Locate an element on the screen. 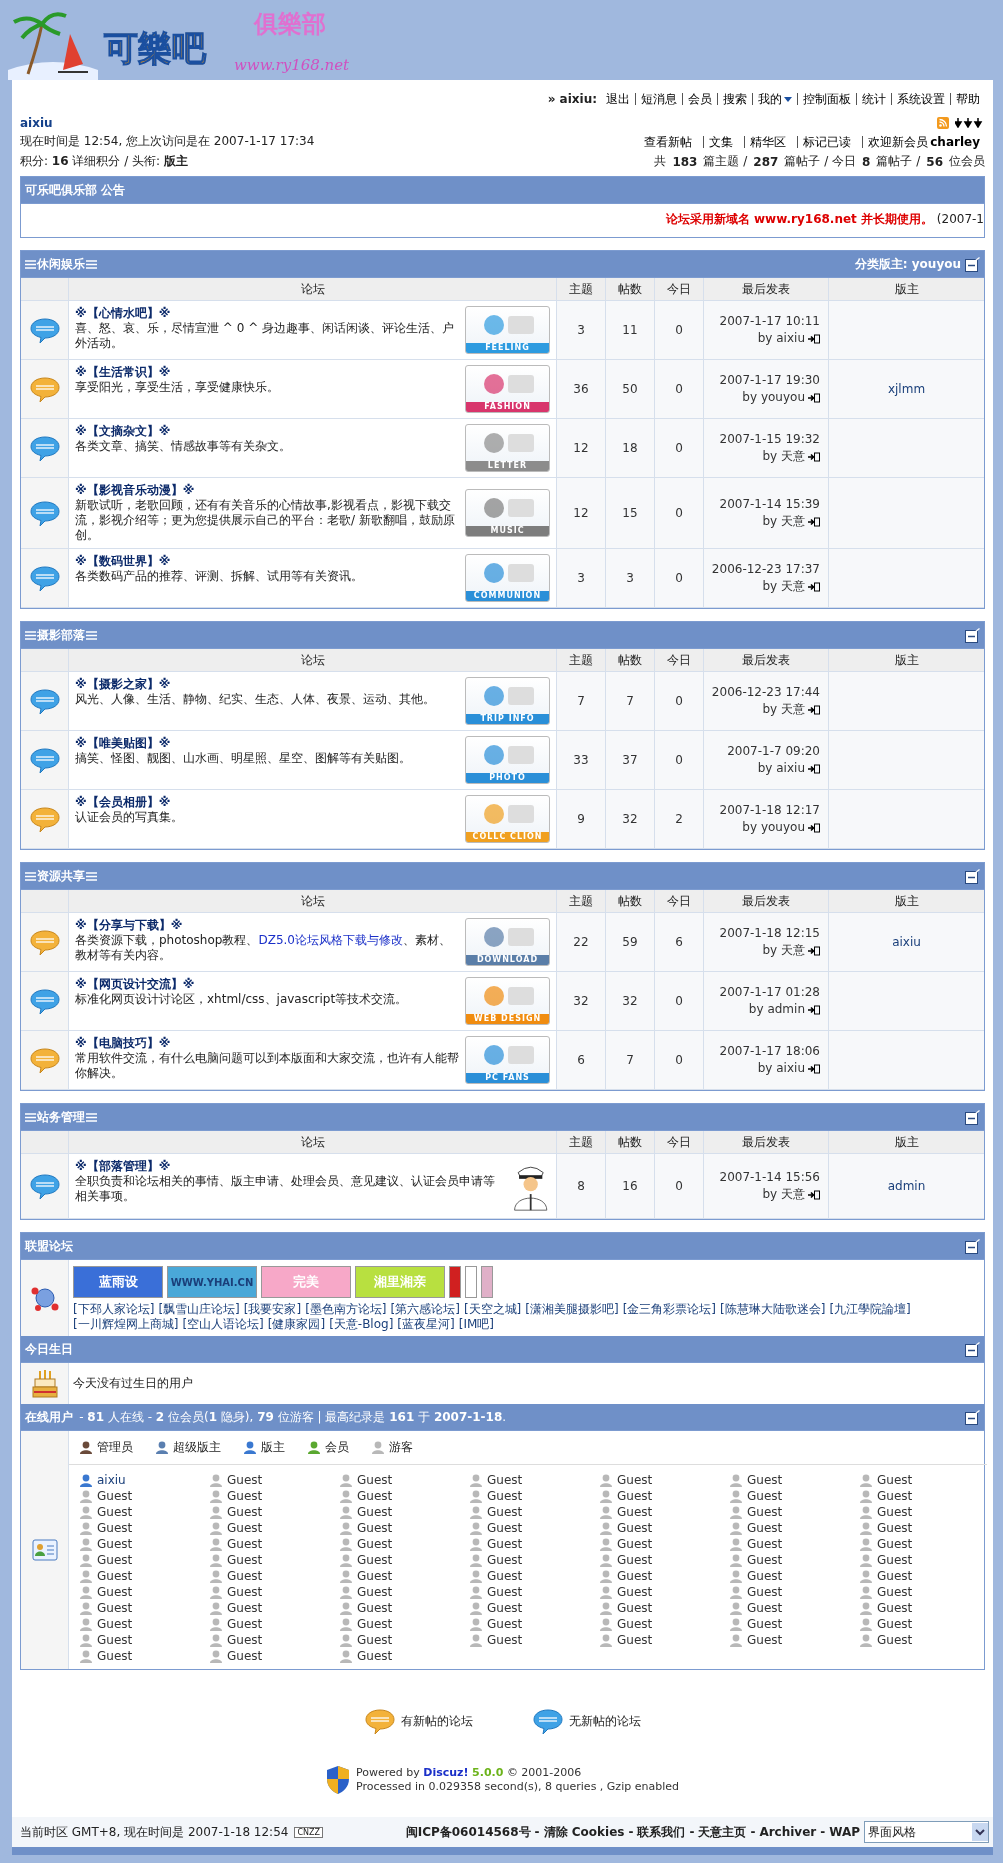  nav-link: 我的 is located at coordinates (774, 99).